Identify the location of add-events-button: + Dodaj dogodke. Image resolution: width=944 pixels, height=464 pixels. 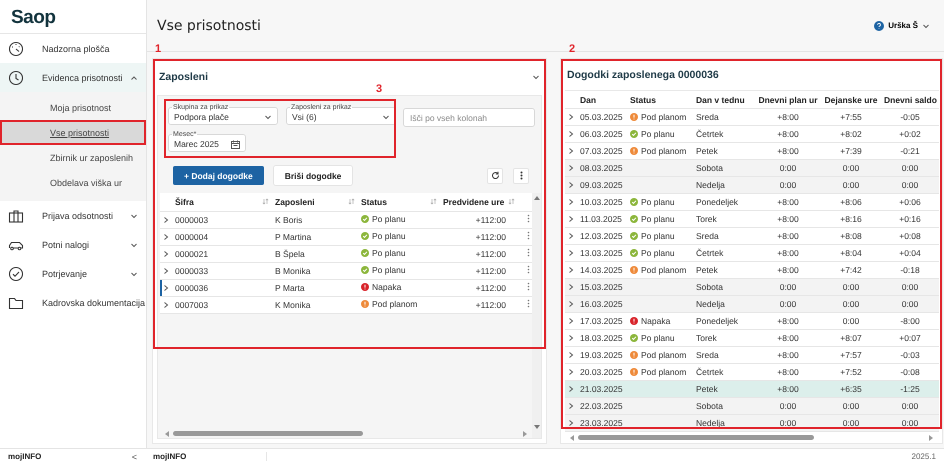
(218, 175).